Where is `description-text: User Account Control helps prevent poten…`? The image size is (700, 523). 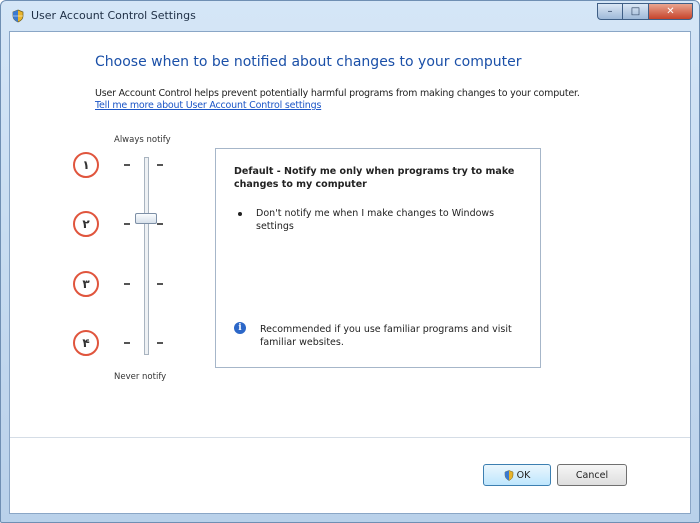 description-text: User Account Control helps prevent poten… is located at coordinates (337, 93).